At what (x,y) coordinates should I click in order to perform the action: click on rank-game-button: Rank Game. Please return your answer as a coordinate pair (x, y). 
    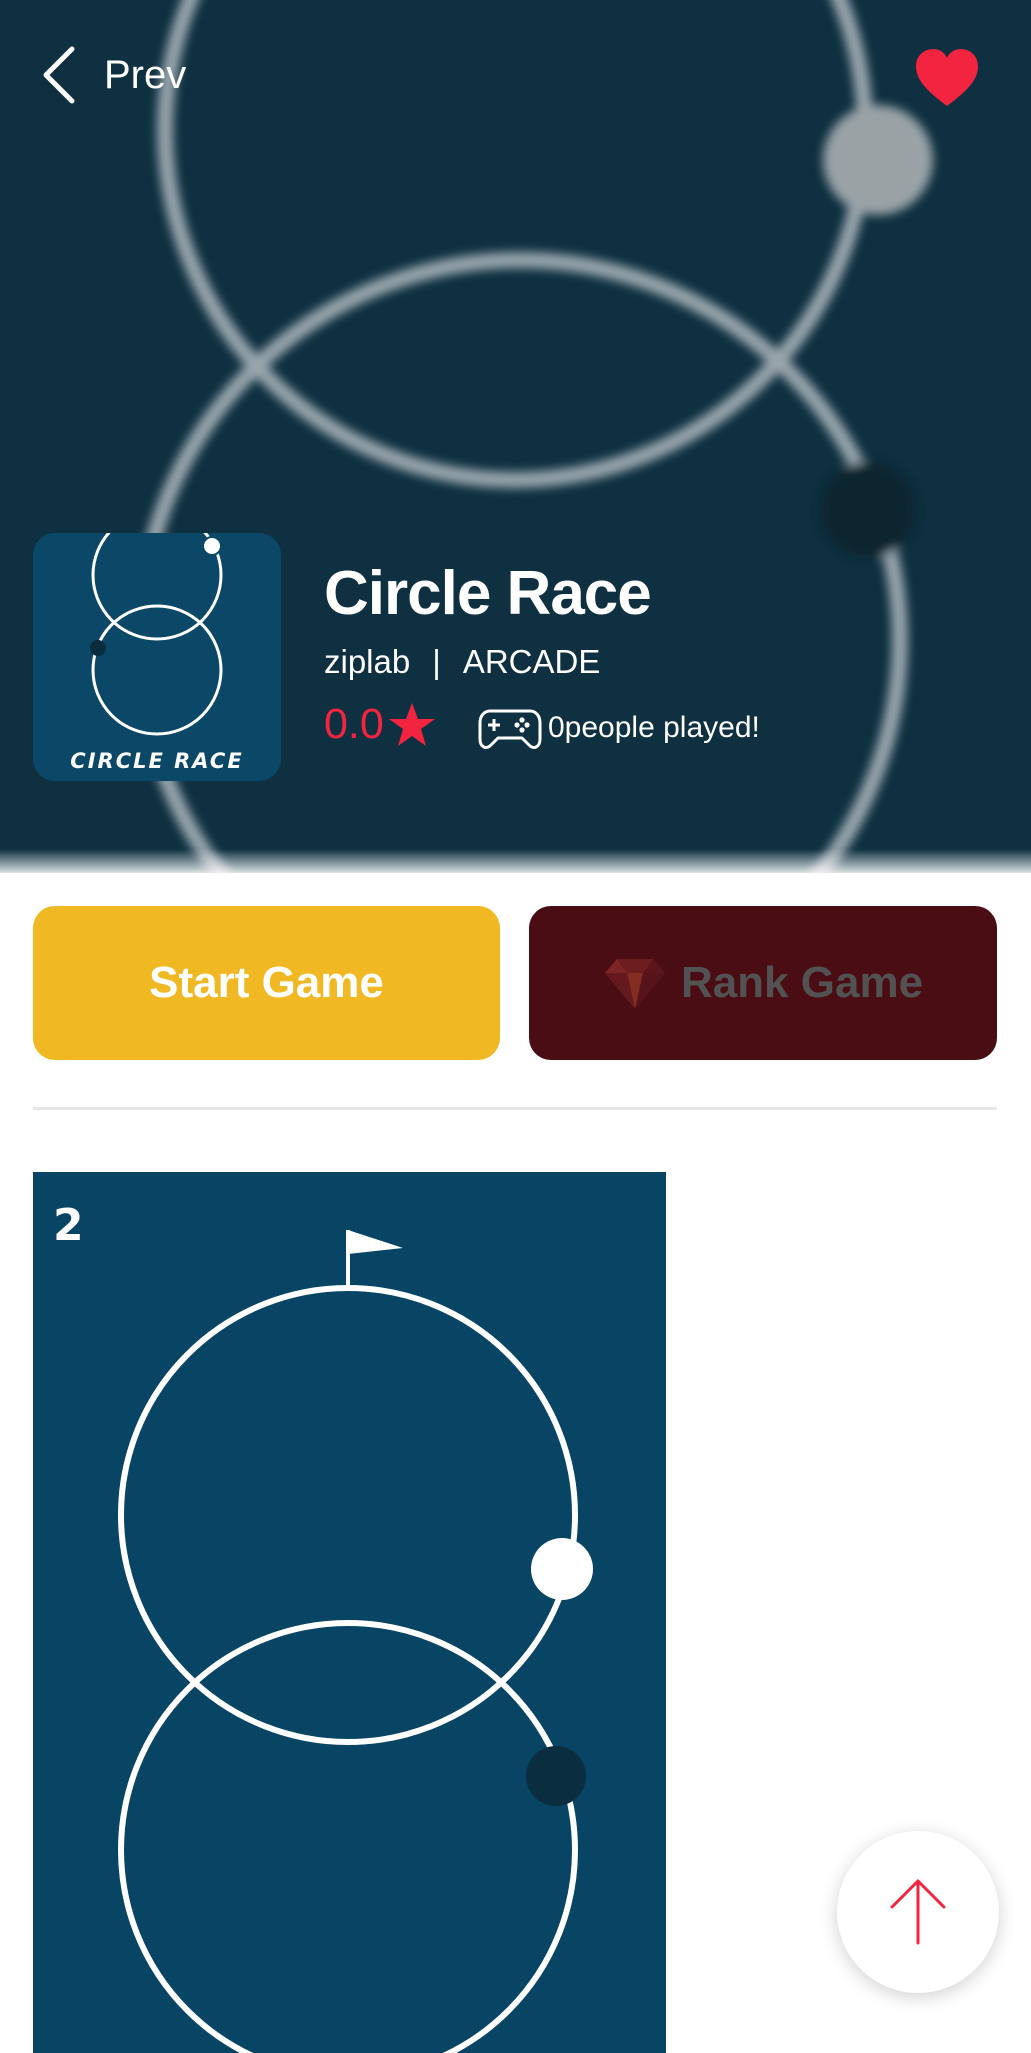
    Looking at the image, I should click on (763, 983).